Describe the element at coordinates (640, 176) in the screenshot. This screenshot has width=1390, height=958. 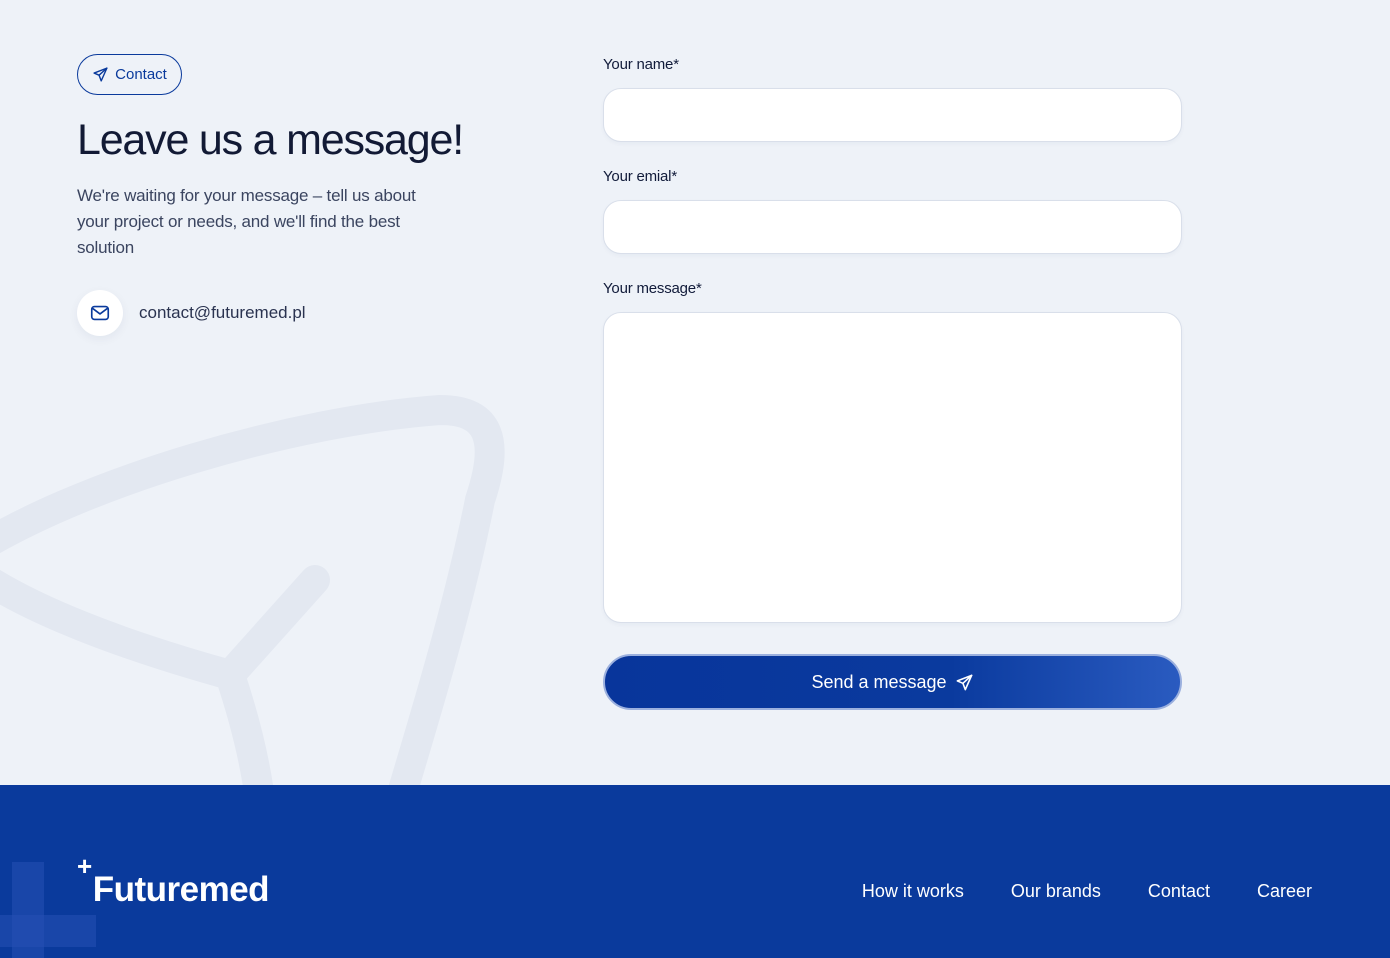
I see `email-field-label: Your emial*` at that location.